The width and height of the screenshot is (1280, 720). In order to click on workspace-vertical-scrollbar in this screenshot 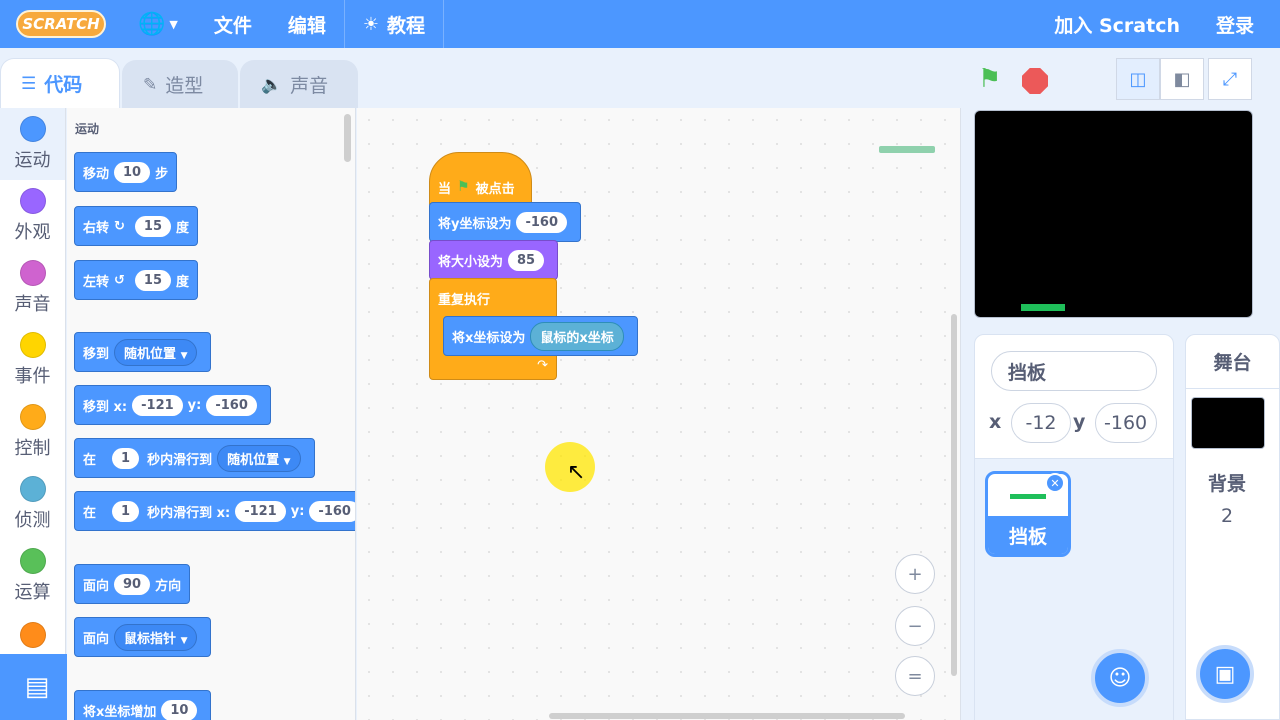, I will do `click(954, 495)`.